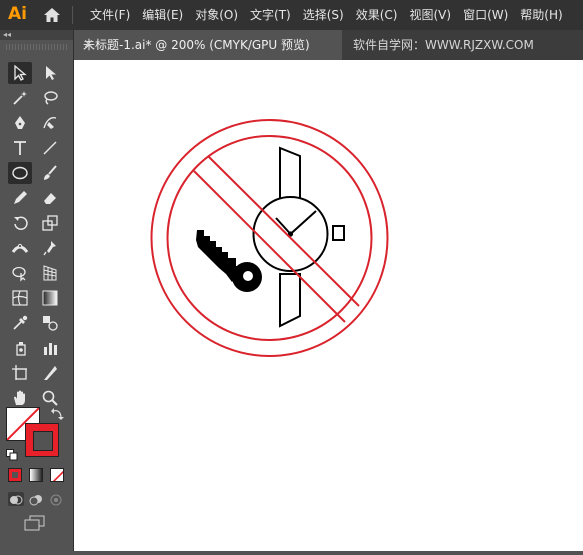 Image resolution: width=583 pixels, height=555 pixels. What do you see at coordinates (88, 45) in the screenshot?
I see `close-icon: ×` at bounding box center [88, 45].